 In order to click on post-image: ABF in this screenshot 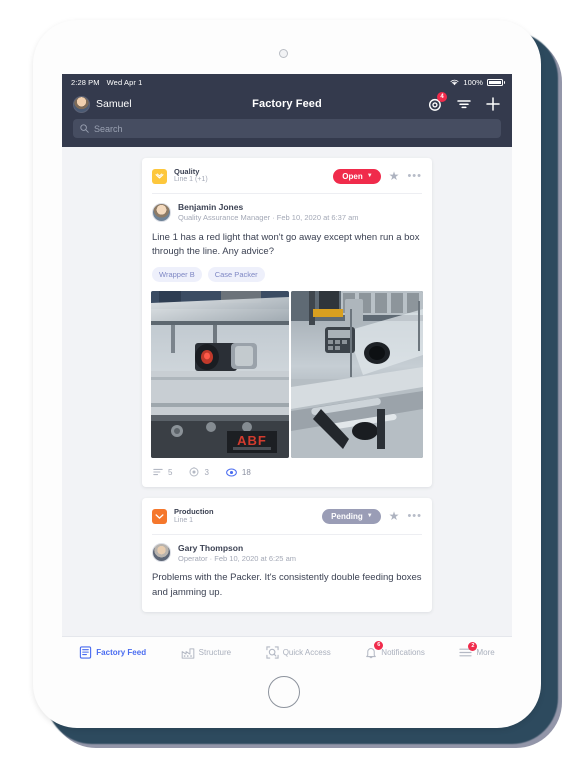, I will do `click(220, 375)`.